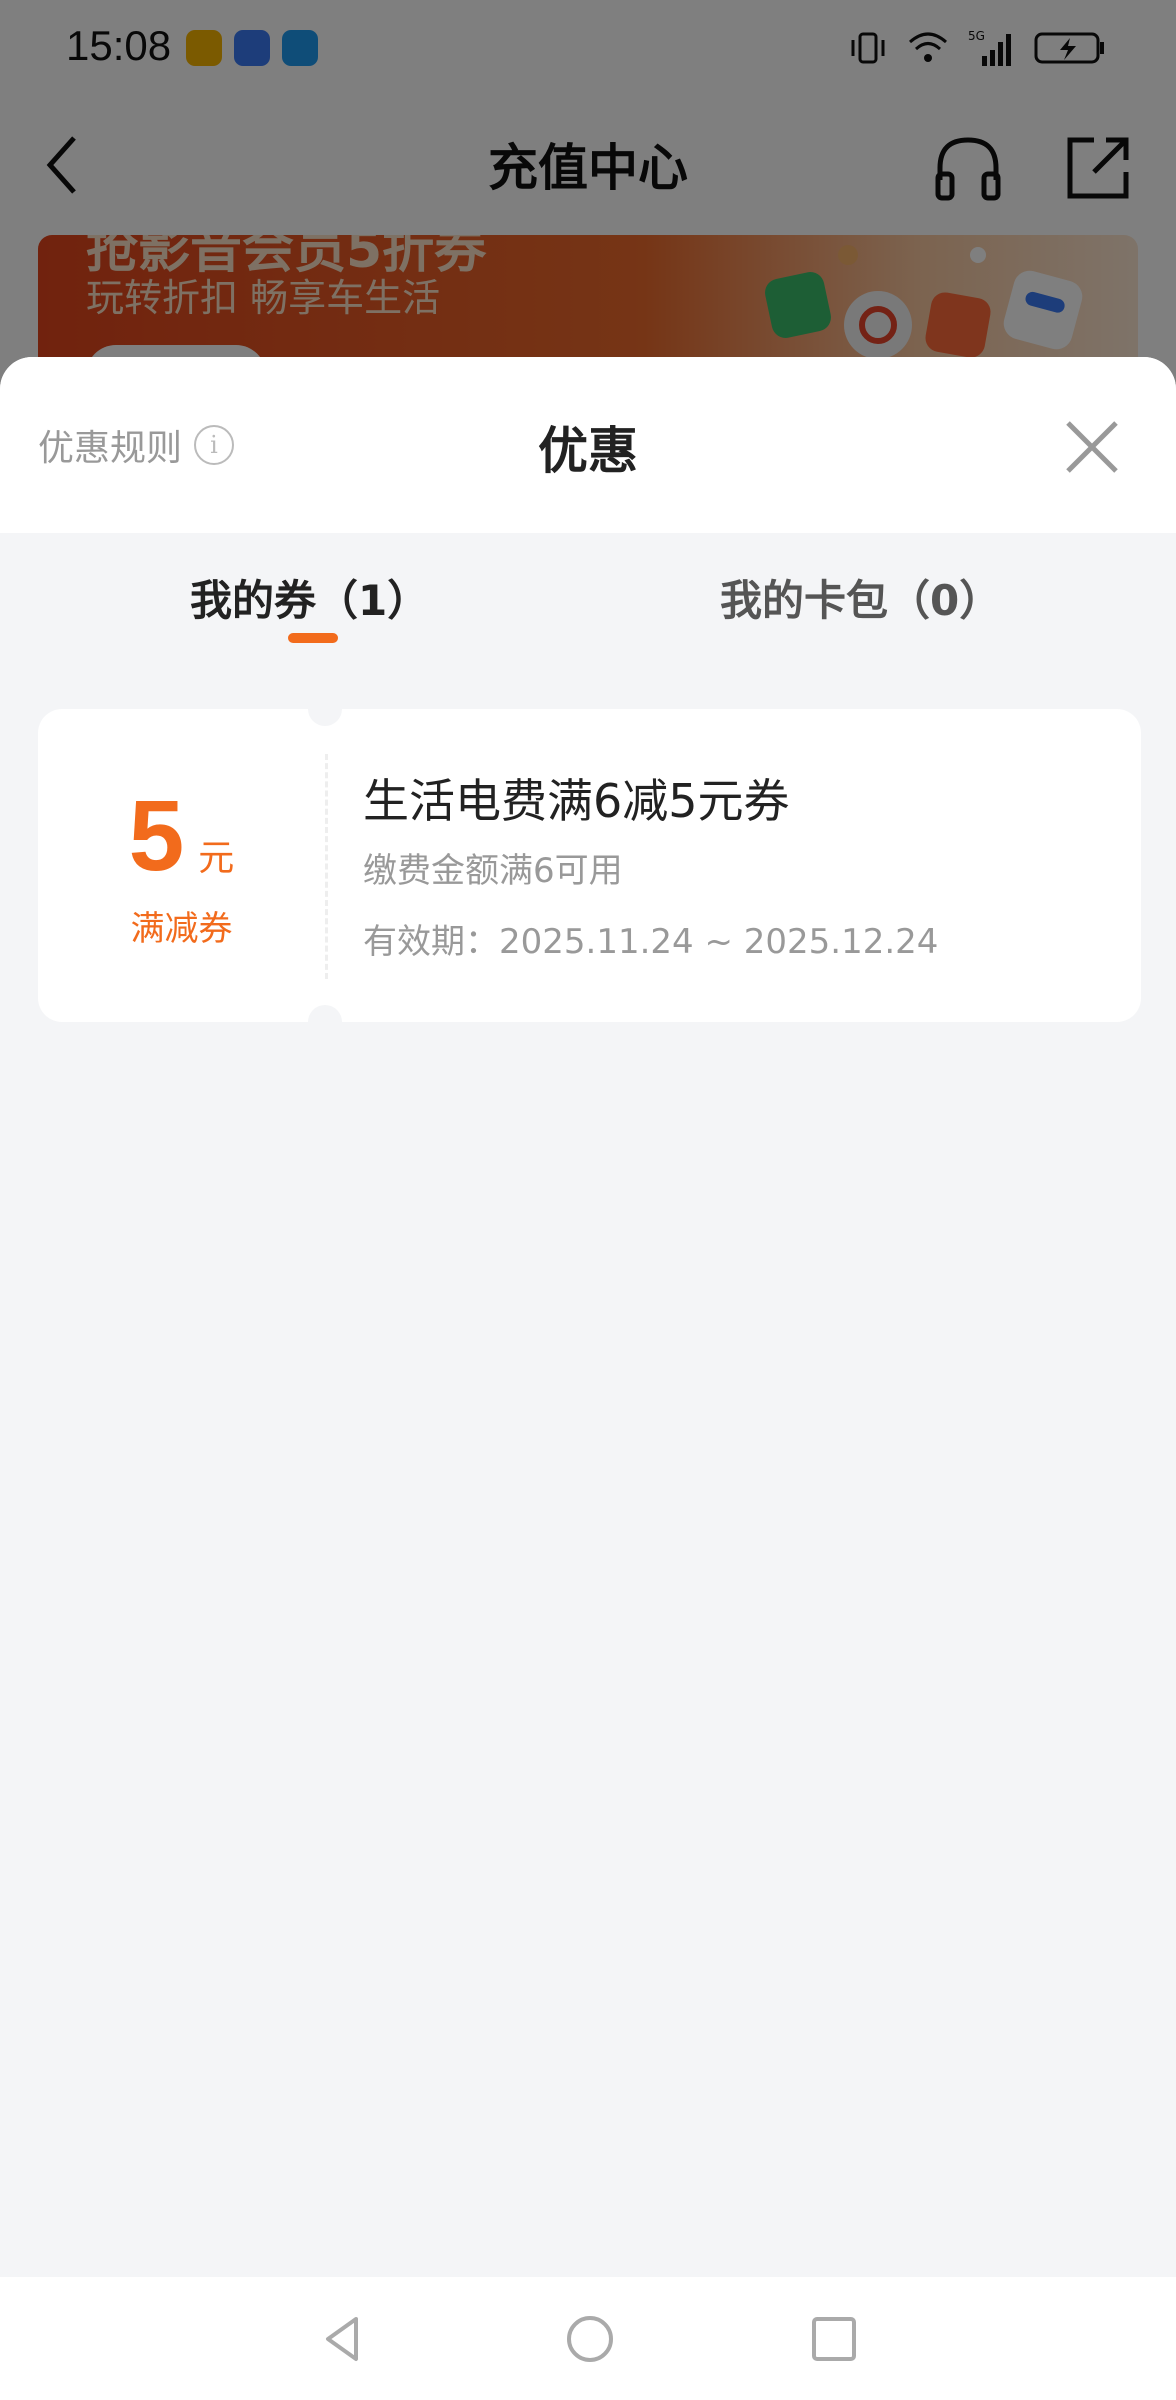 Image resolution: width=1176 pixels, height=2400 pixels. What do you see at coordinates (342, 2339) in the screenshot?
I see `system-back-icon` at bounding box center [342, 2339].